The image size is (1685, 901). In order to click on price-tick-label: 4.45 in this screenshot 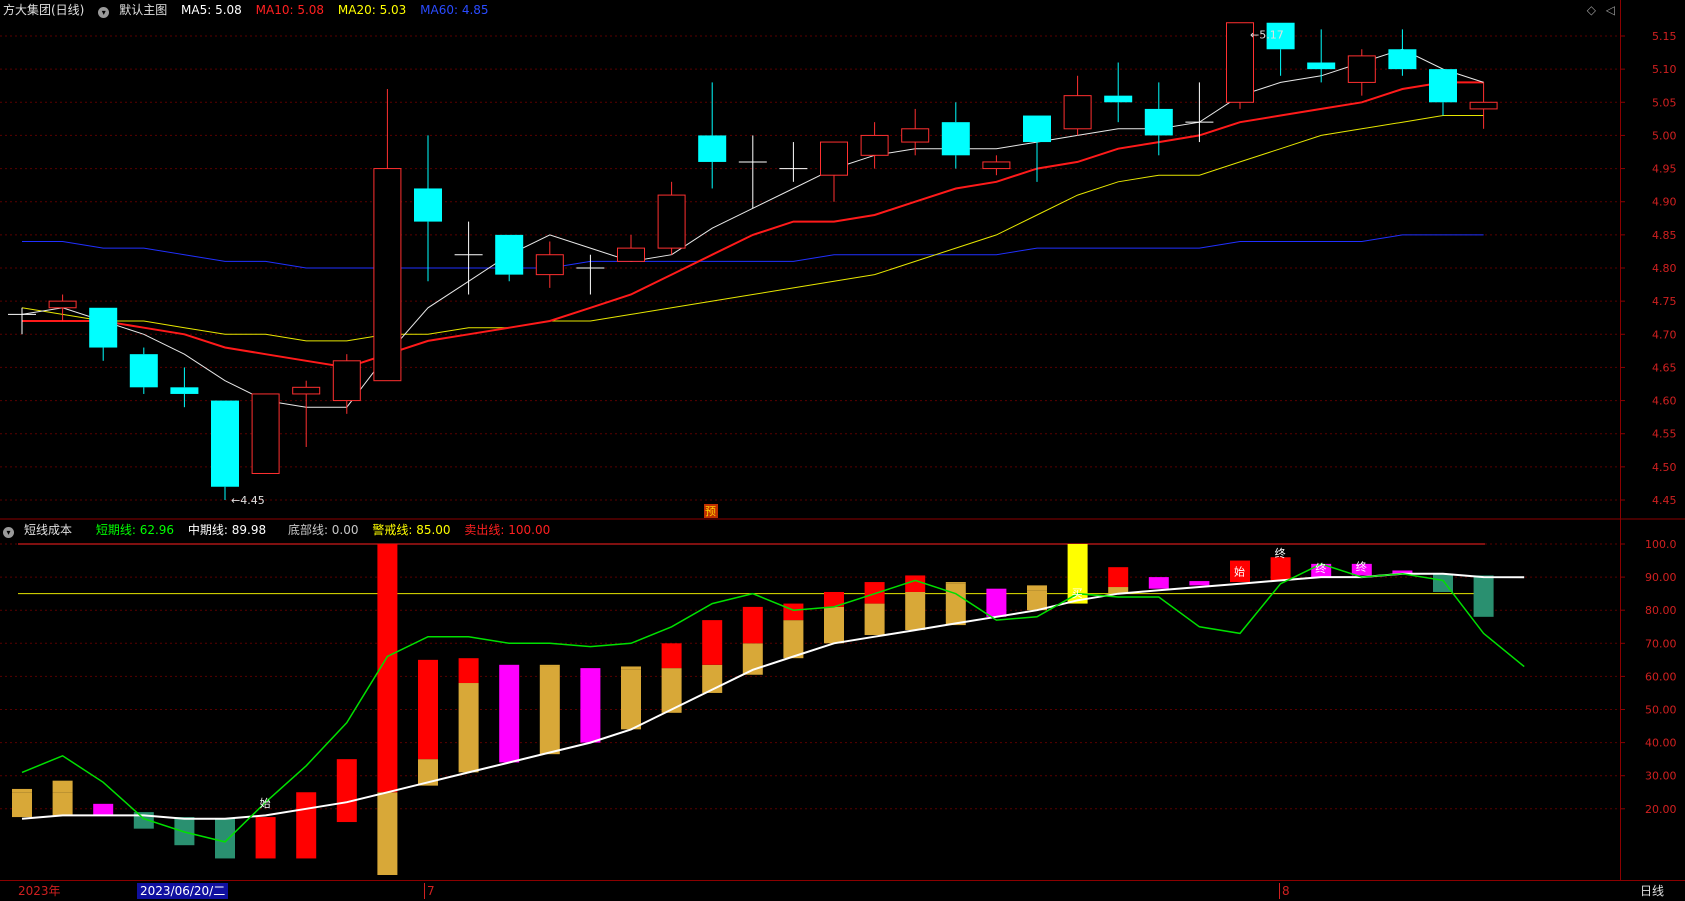, I will do `click(1664, 500)`.